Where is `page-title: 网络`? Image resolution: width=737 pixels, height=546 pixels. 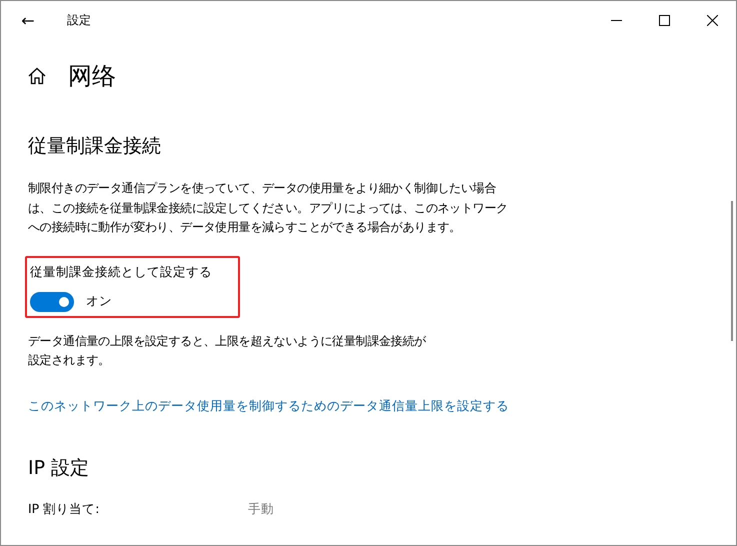 page-title: 网络 is located at coordinates (92, 76).